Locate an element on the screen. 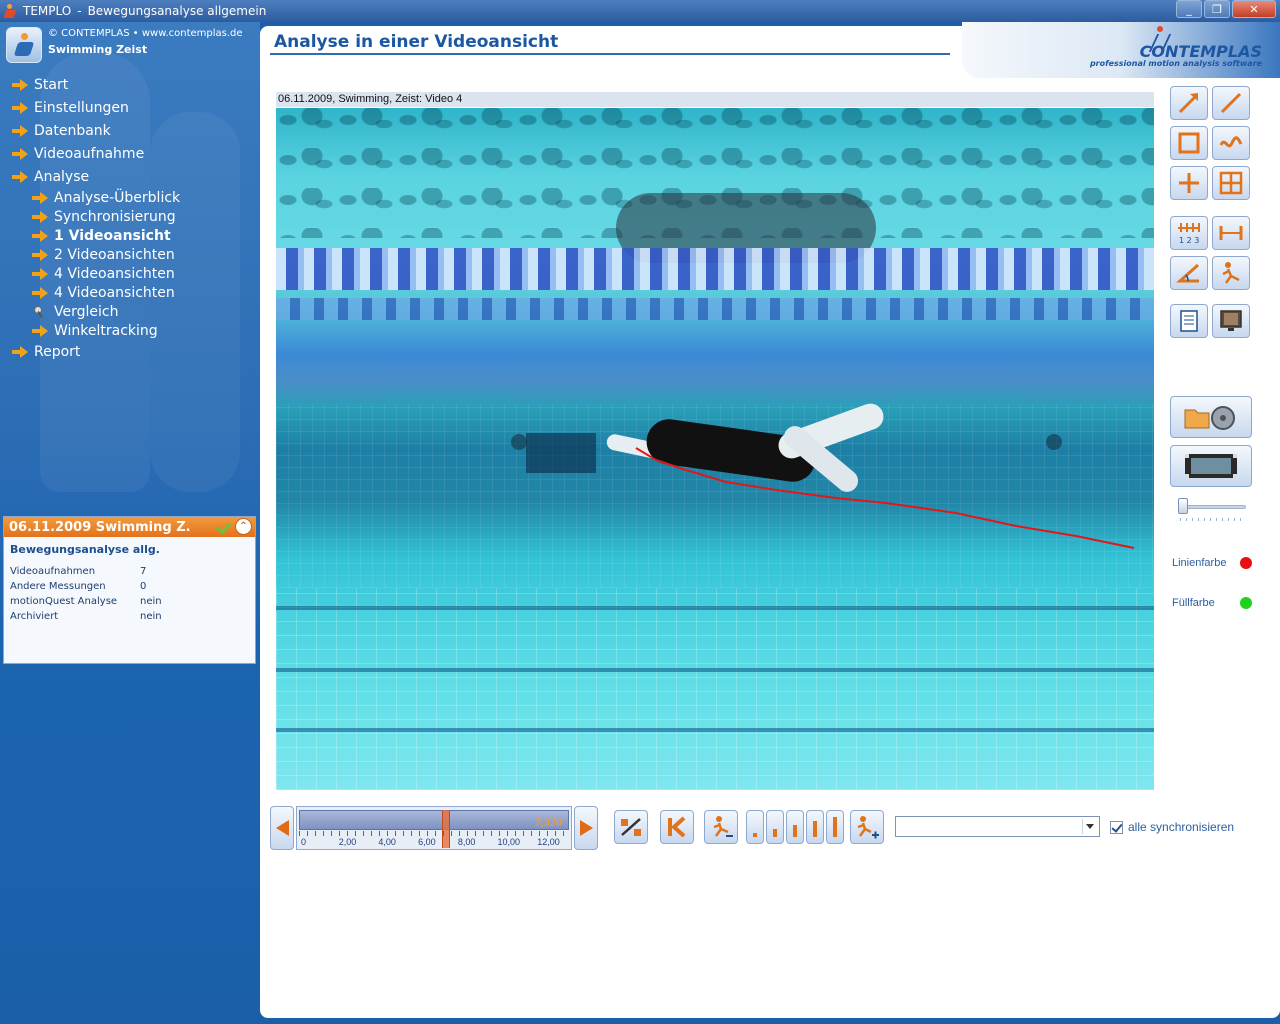 The height and width of the screenshot is (1024, 1280). nav-label: Videoaufnahme is located at coordinates (89, 154).